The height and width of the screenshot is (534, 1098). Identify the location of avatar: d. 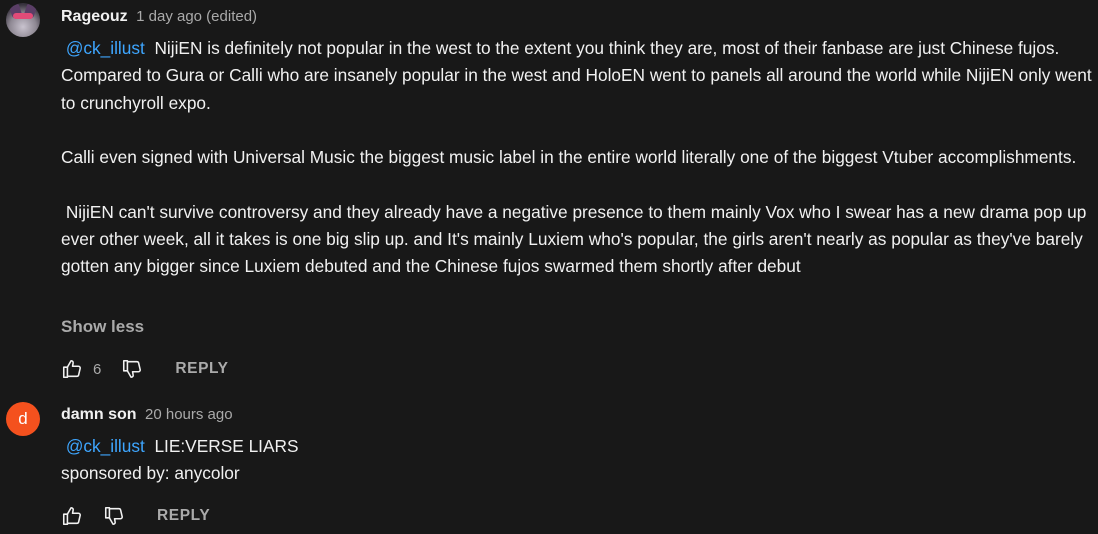
(23, 419).